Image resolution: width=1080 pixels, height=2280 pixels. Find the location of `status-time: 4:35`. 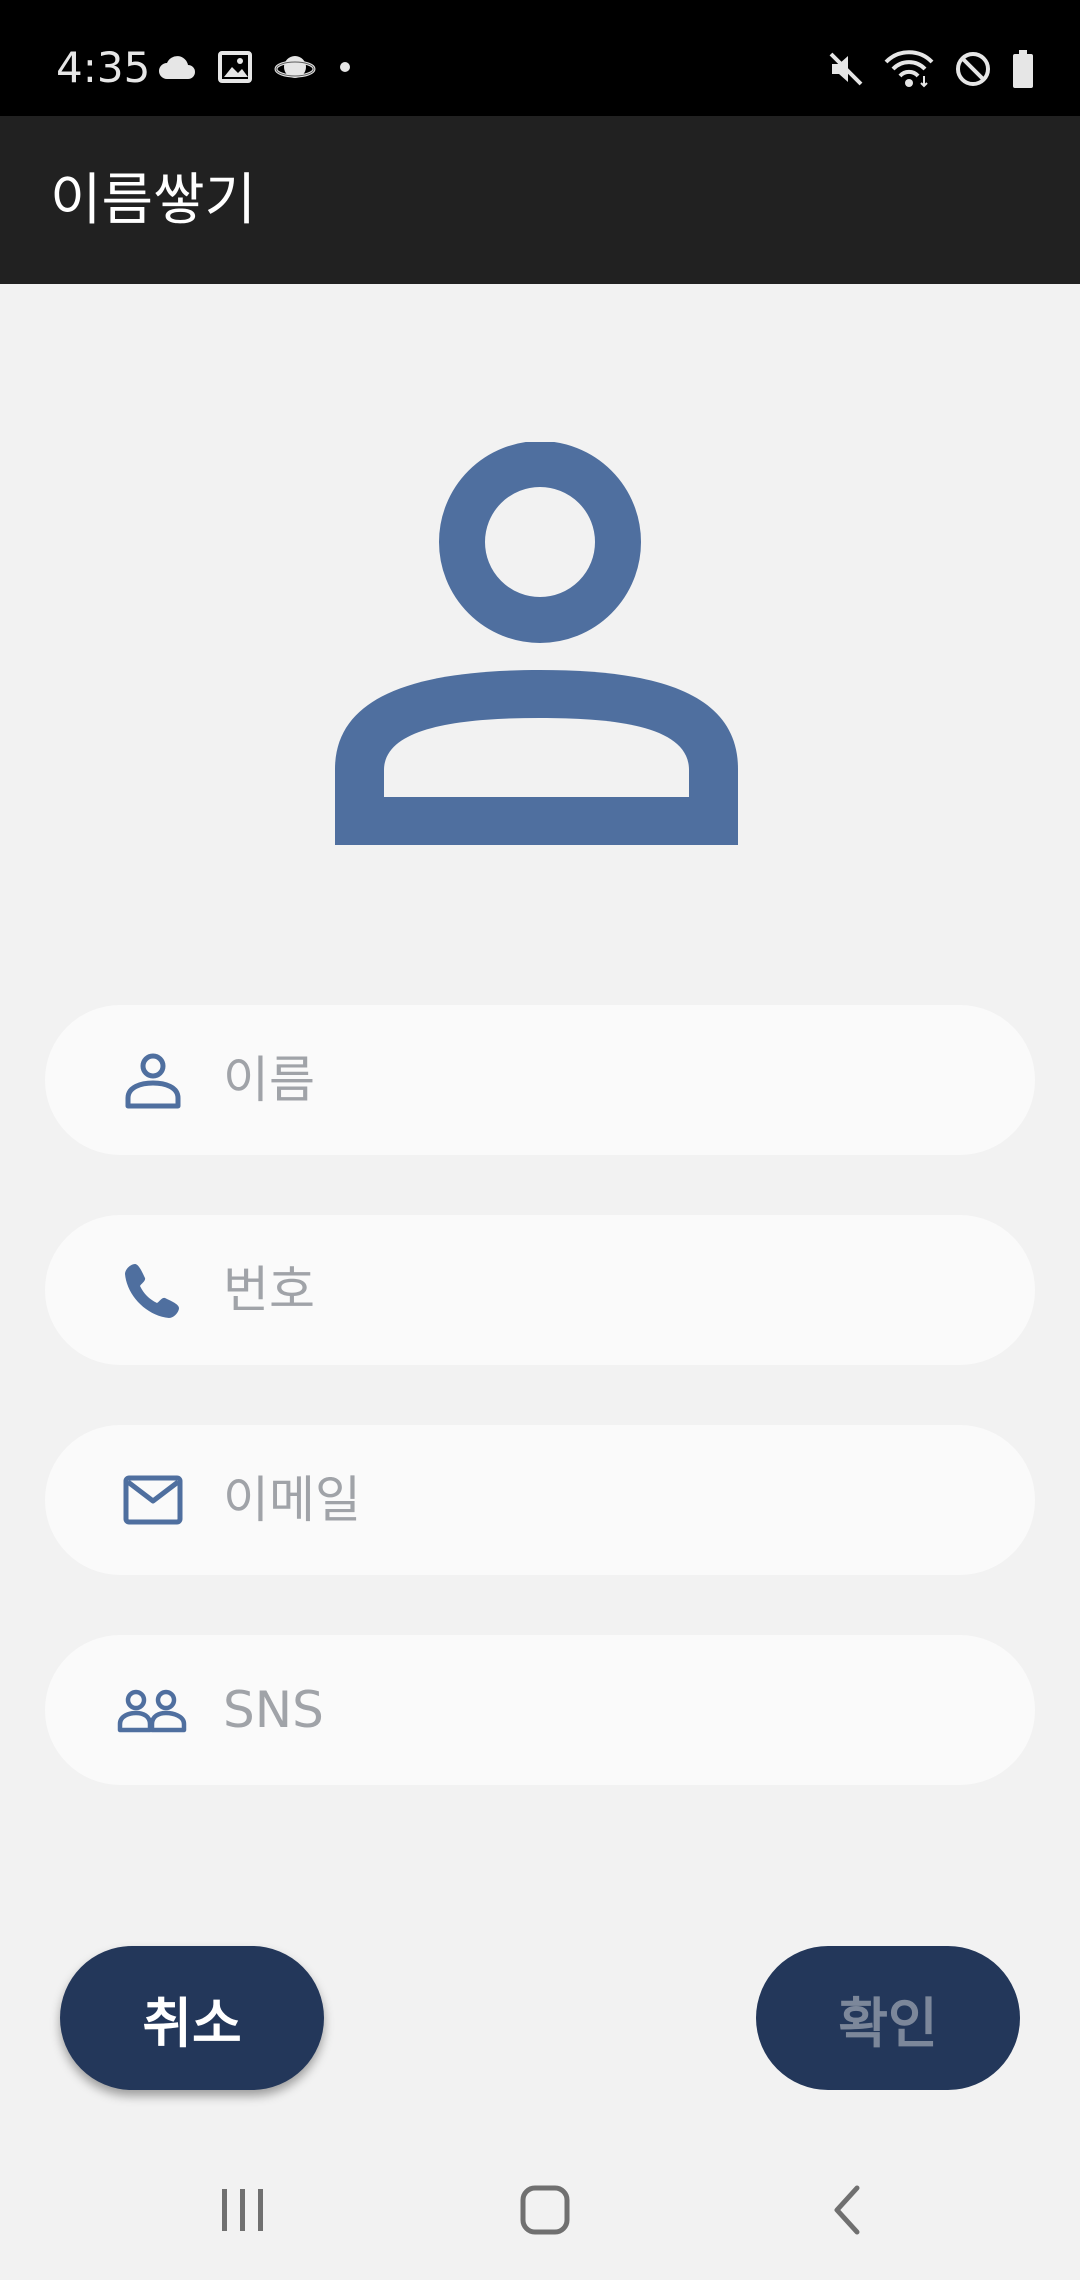

status-time: 4:35 is located at coordinates (103, 67).